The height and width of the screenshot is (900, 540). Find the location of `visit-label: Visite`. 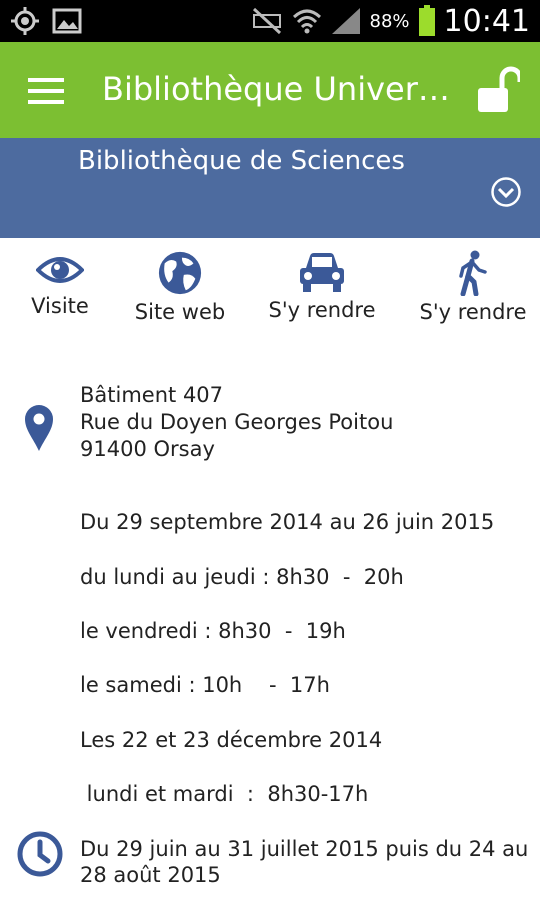

visit-label: Visite is located at coordinates (60, 306).